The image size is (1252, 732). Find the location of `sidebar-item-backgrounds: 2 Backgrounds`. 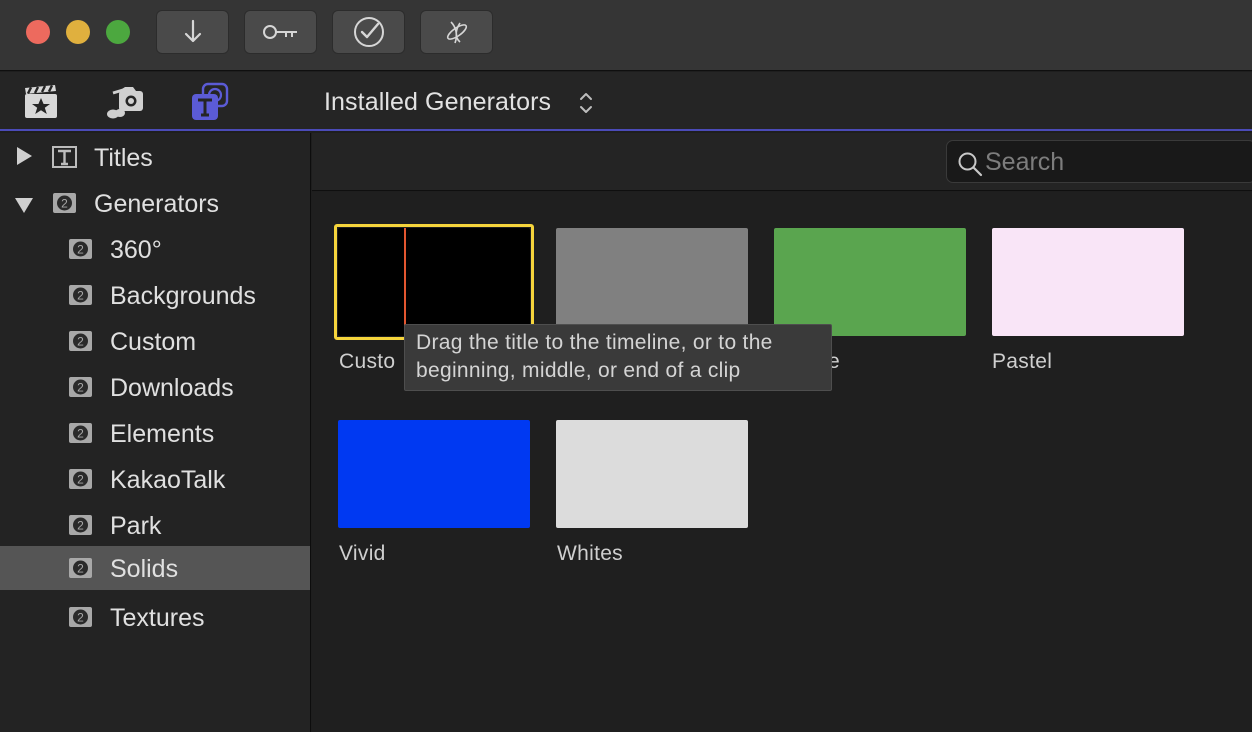

sidebar-item-backgrounds: 2 Backgrounds is located at coordinates (155, 295).